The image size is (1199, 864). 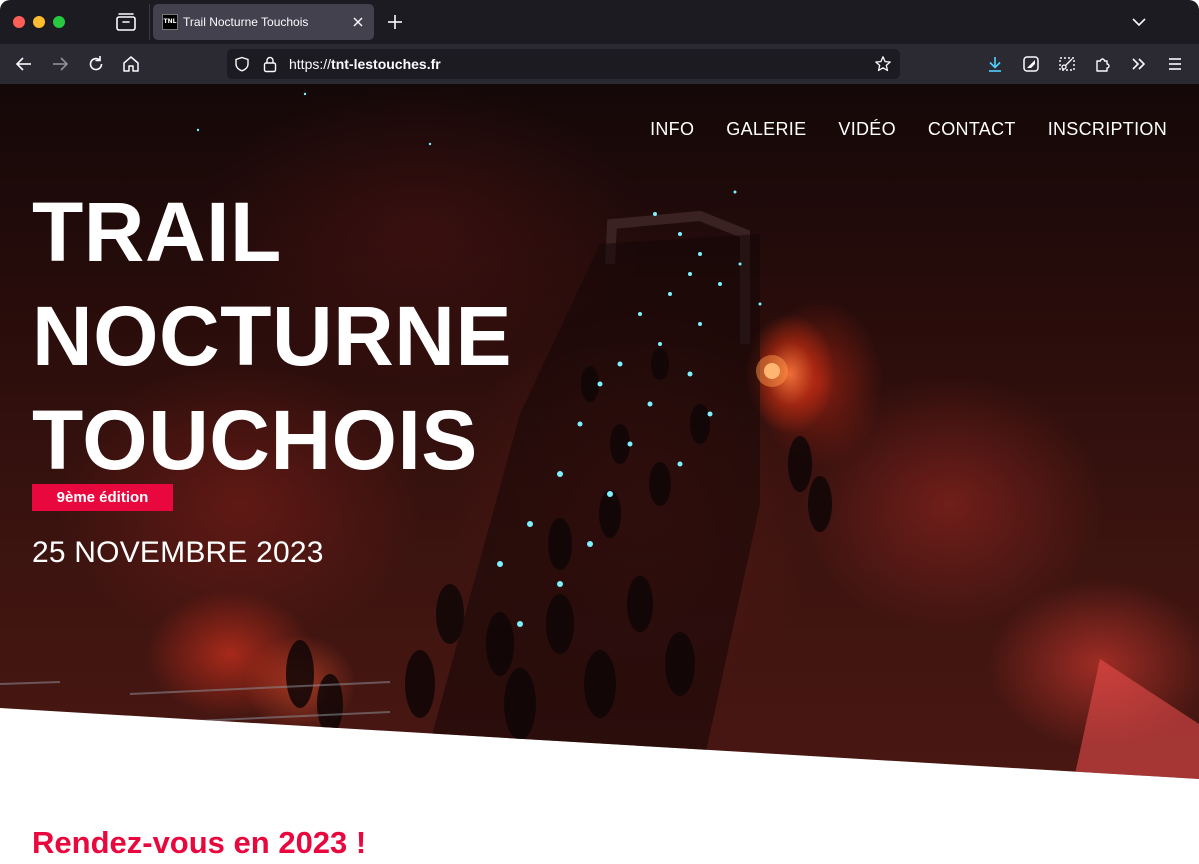 I want to click on hamburger-menu-icon, so click(x=1175, y=64).